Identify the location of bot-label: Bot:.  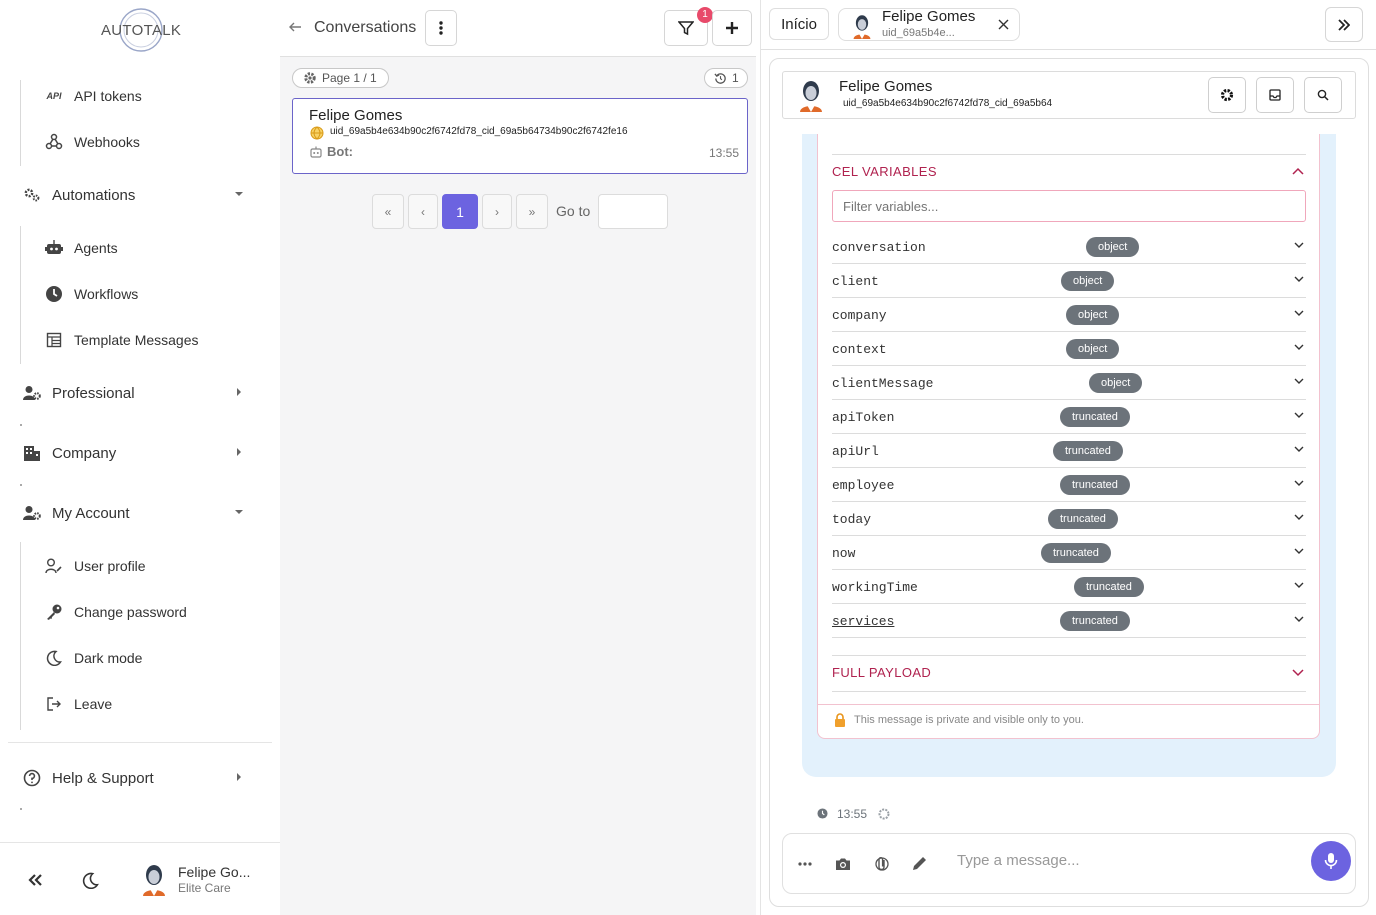
(340, 151).